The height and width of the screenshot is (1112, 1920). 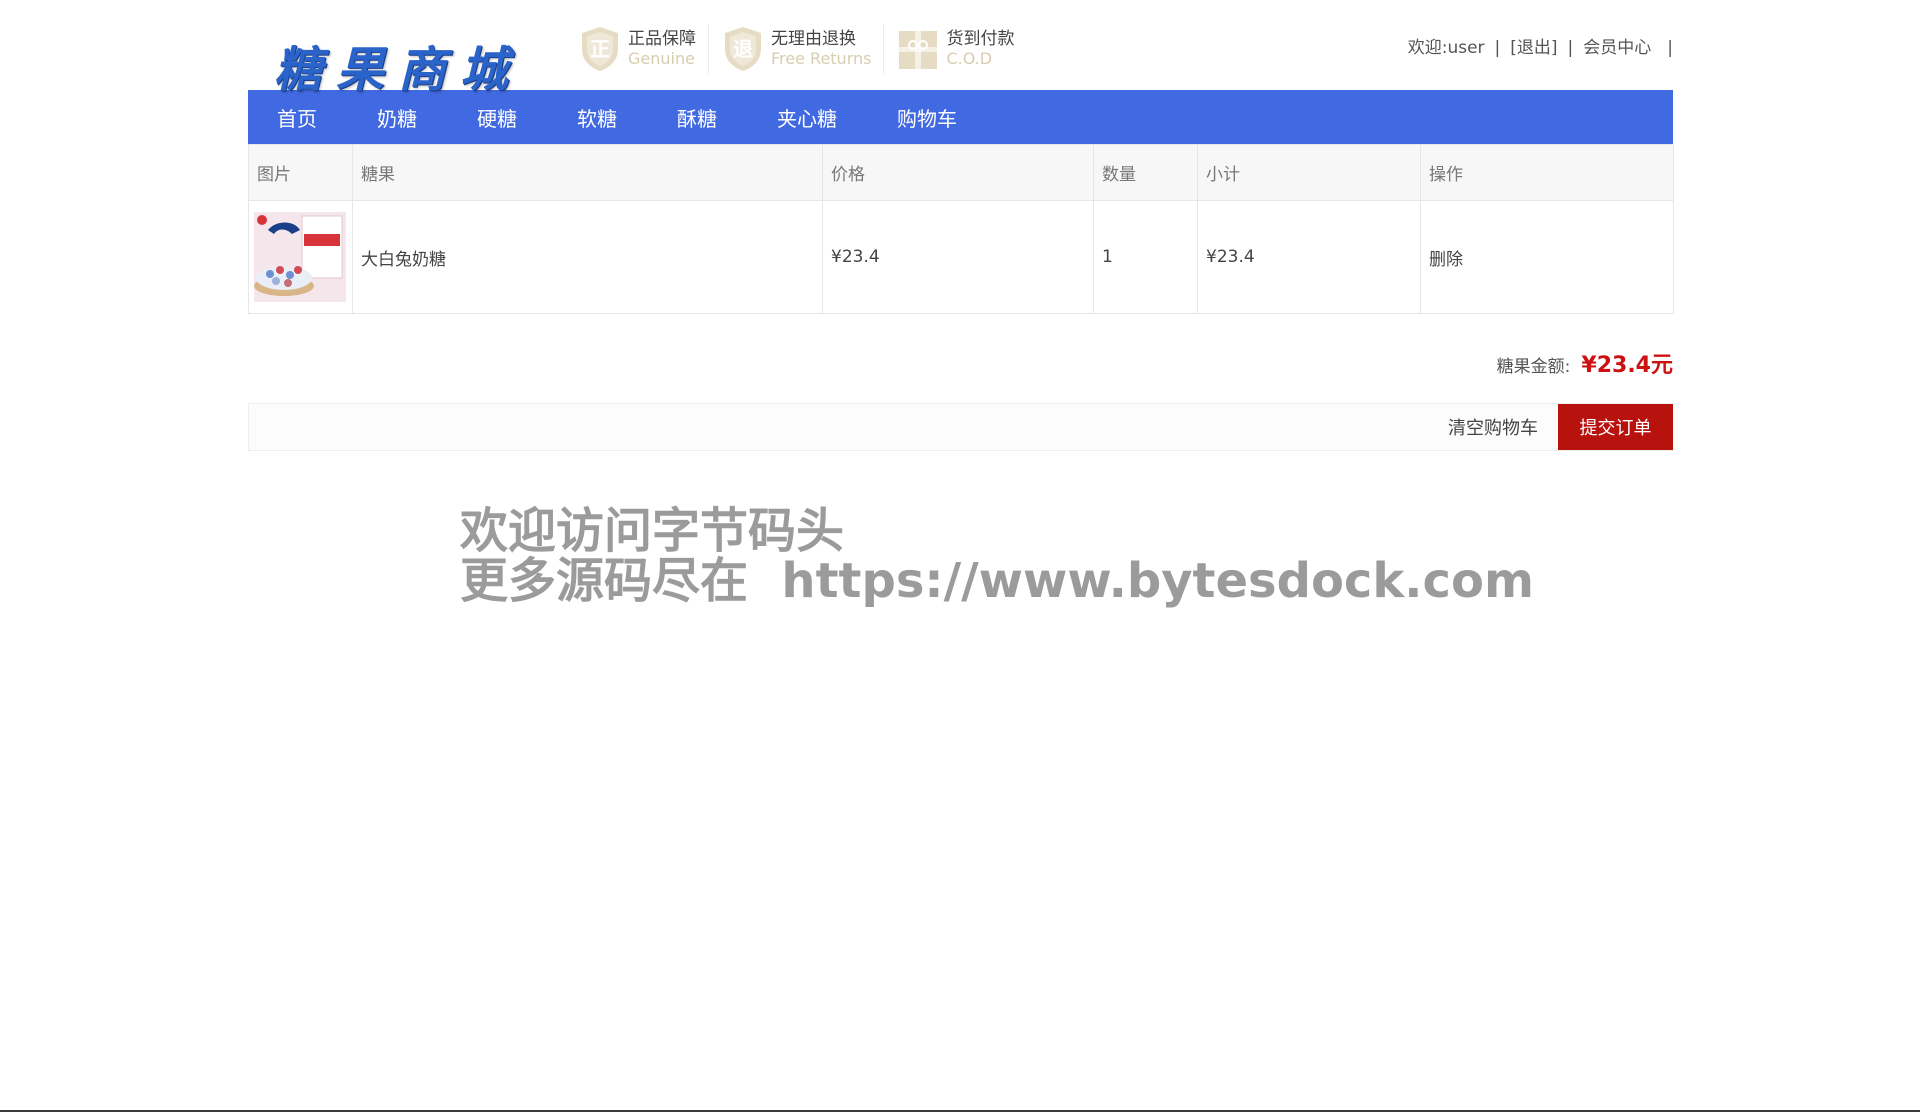 What do you see at coordinates (652, 531) in the screenshot?
I see `watermark-line-1: 欢迎访问字节码头` at bounding box center [652, 531].